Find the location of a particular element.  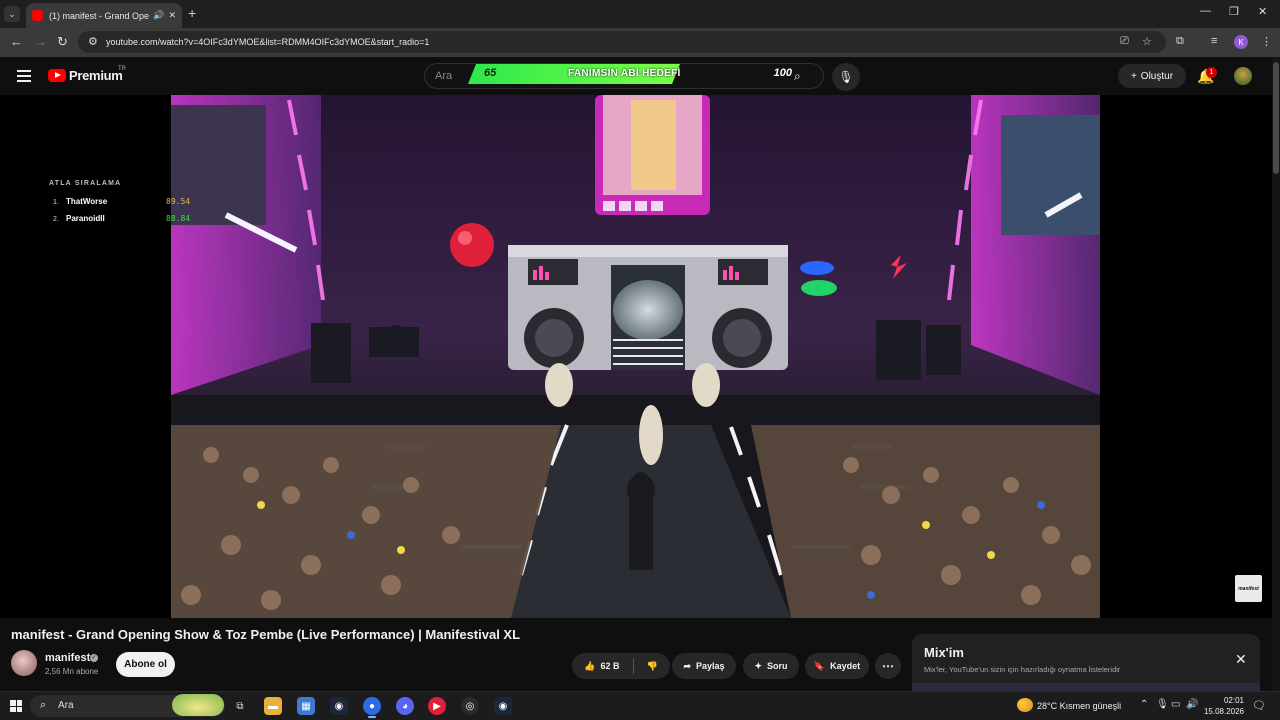

channel-watermark: manifest is located at coordinates (1248, 588).